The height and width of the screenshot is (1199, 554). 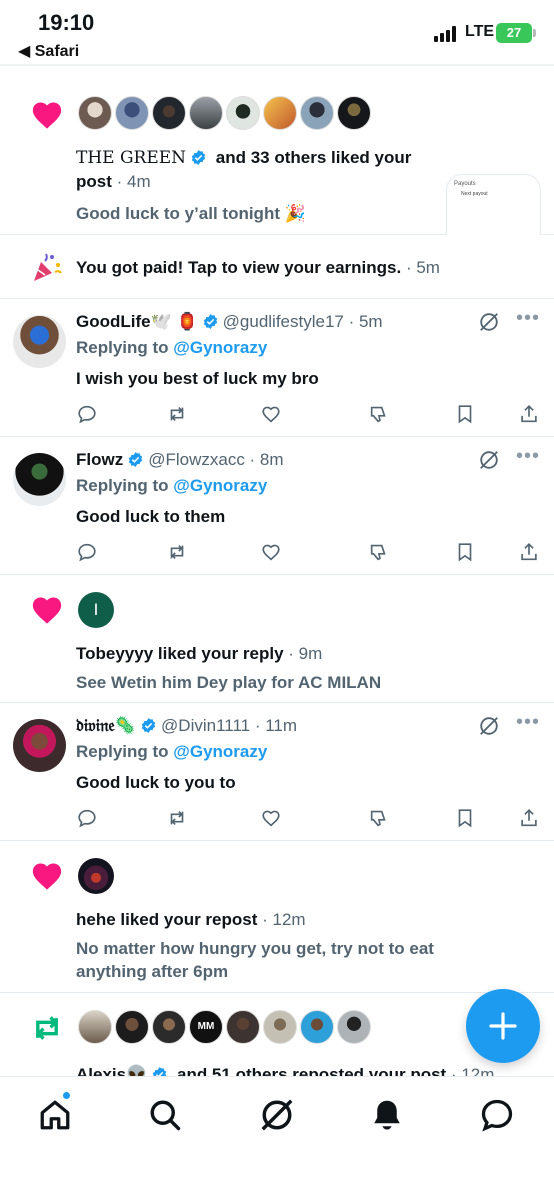 I want to click on messages-icon, so click(x=497, y=1115).